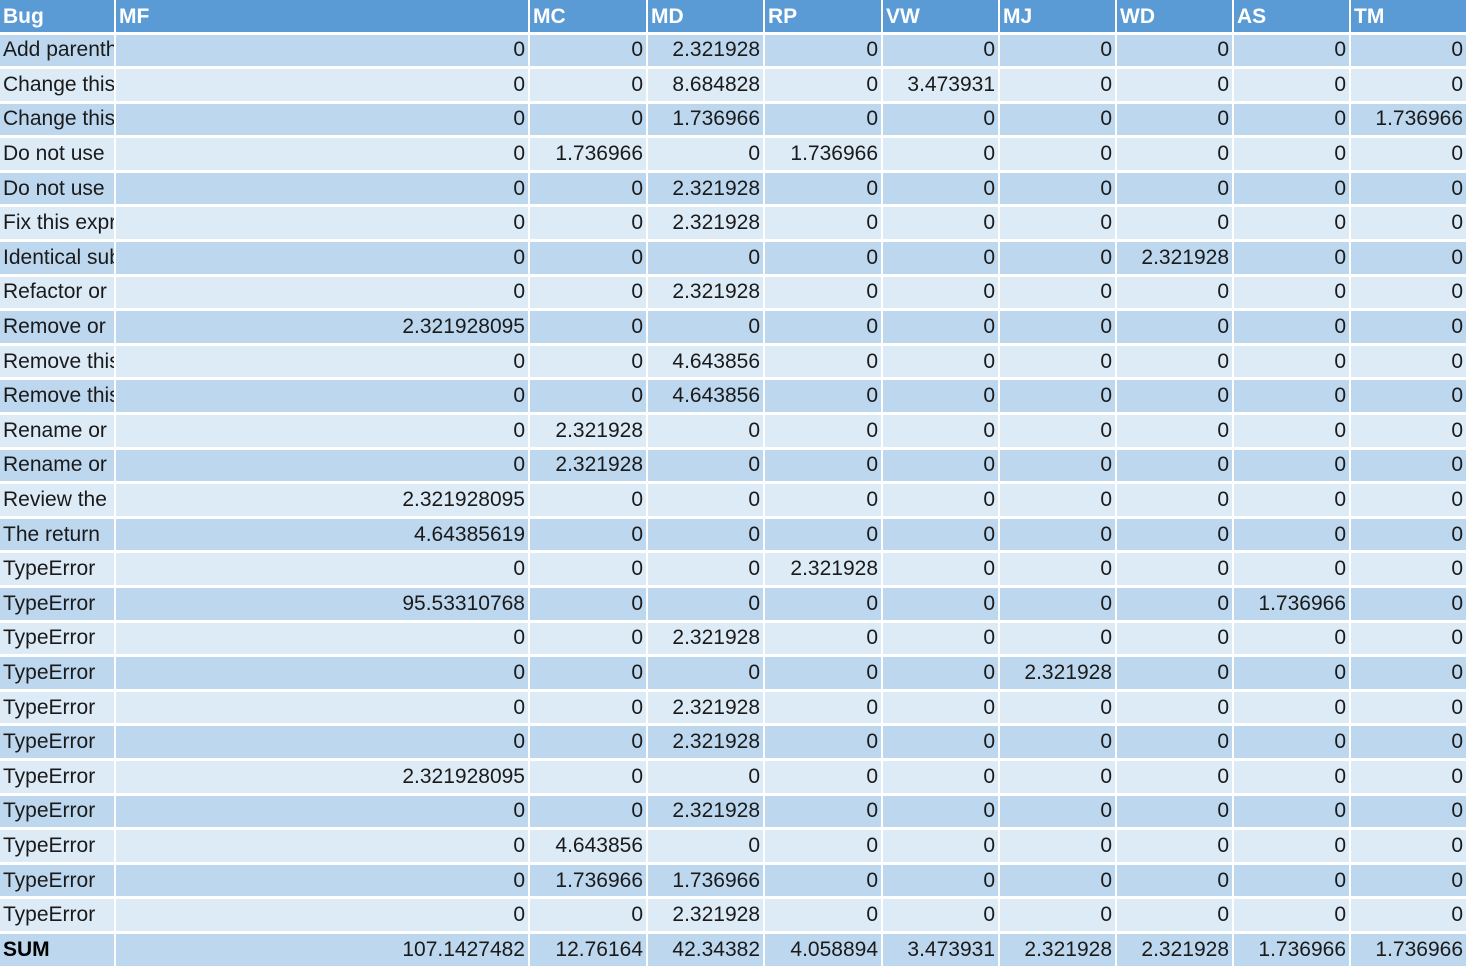 This screenshot has width=1467, height=967. Describe the element at coordinates (1175, 258) in the screenshot. I see `score-cell-wd: 2.321928` at that location.